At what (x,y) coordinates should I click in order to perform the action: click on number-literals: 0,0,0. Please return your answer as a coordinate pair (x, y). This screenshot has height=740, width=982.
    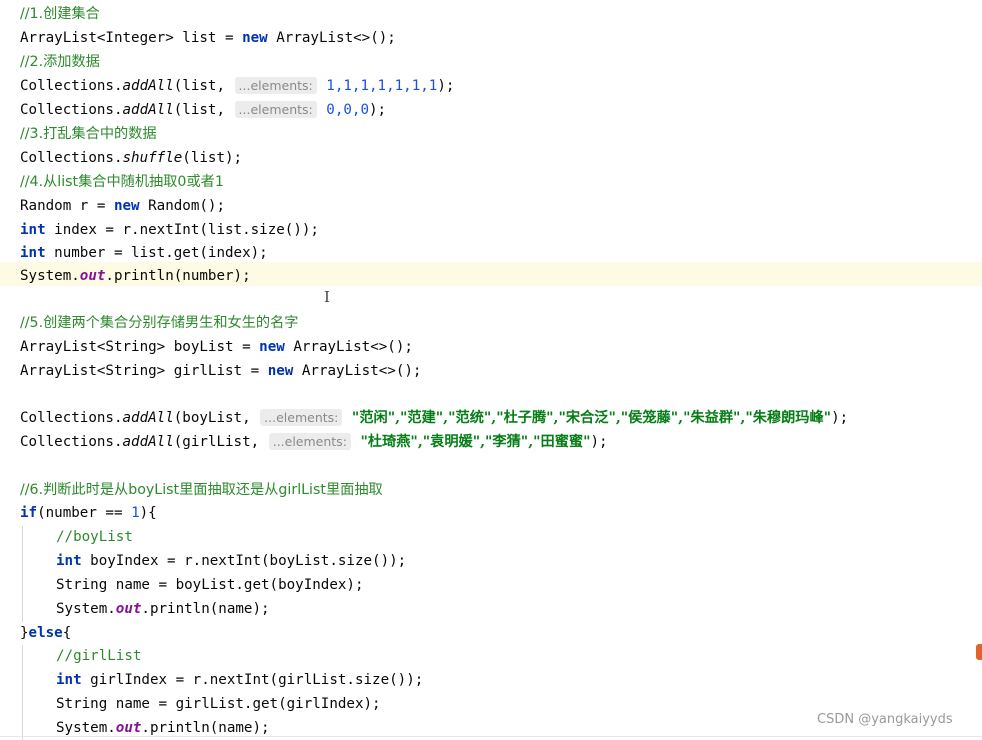
    Looking at the image, I should click on (348, 110).